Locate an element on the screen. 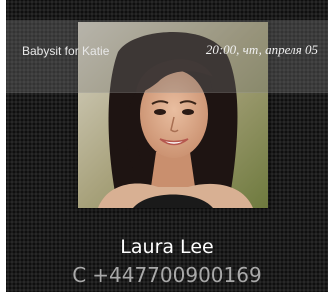 The image size is (331, 292). caller-number: C +447700900169 is located at coordinates (167, 275).